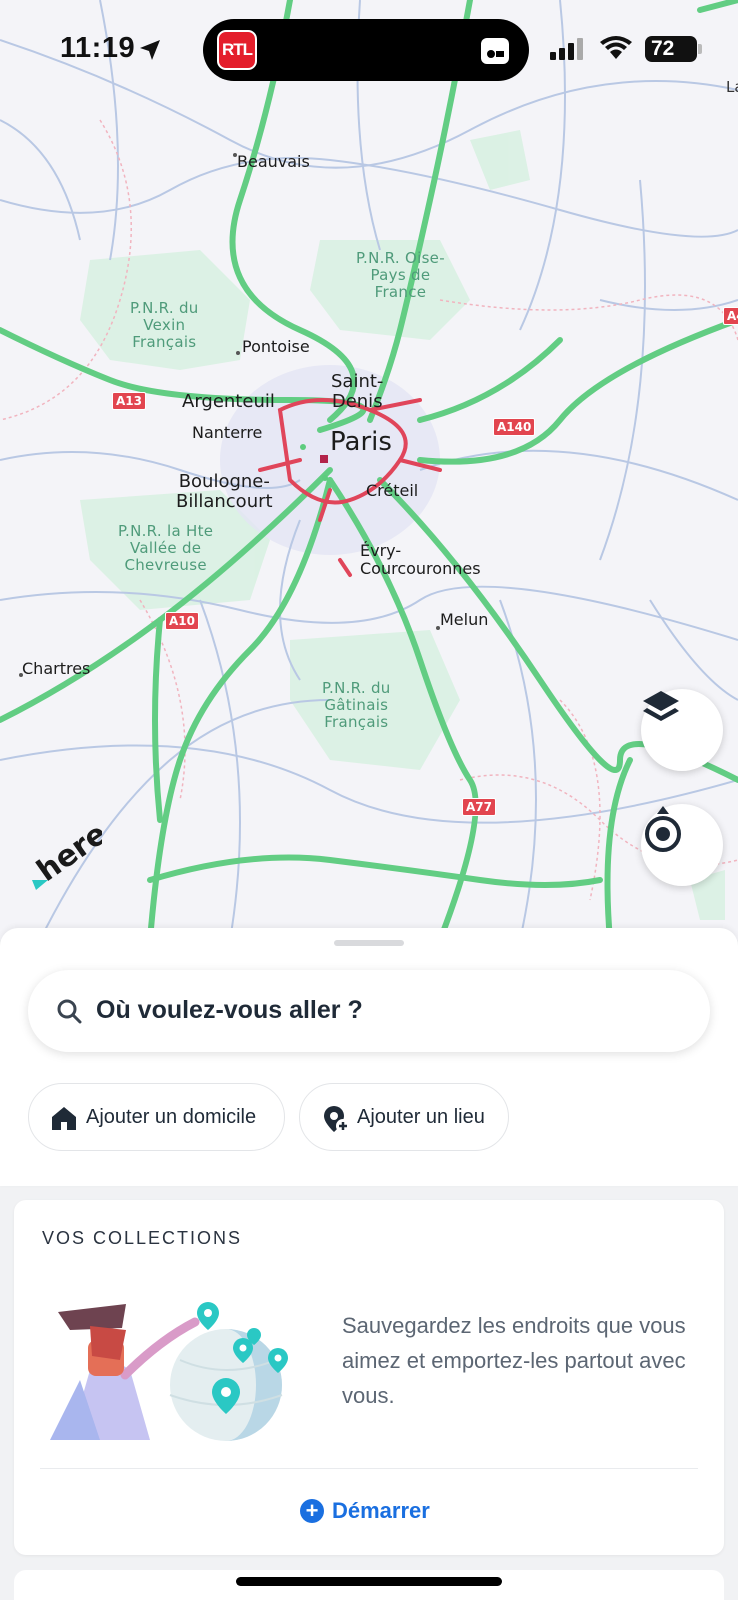 The width and height of the screenshot is (738, 1600). I want to click on label-pnr-oise: P.N.R. Oise- Pays de France, so click(400, 275).